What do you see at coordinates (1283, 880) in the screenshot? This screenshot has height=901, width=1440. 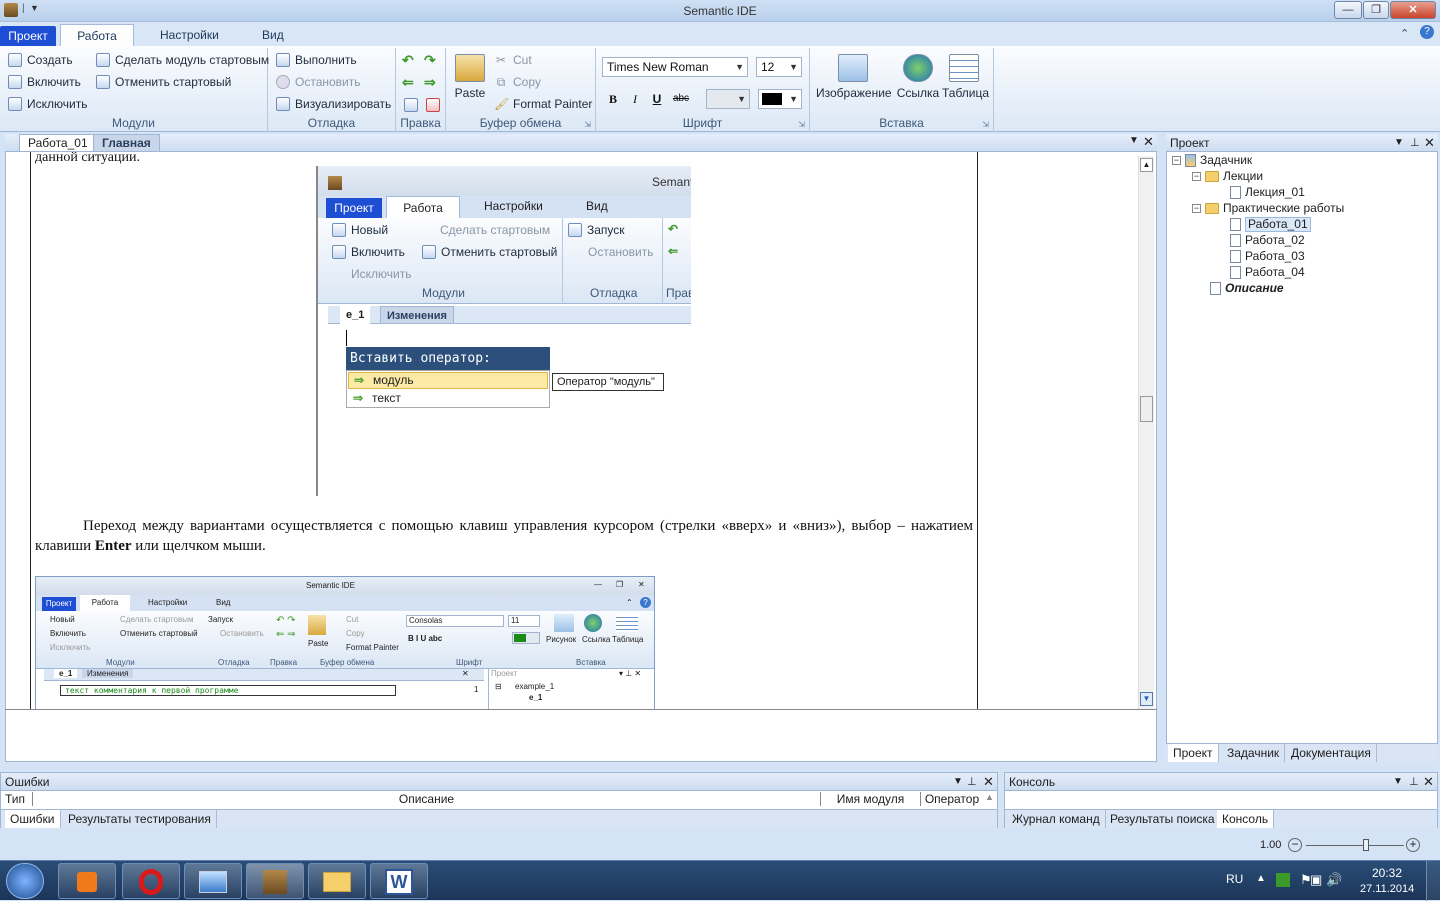 I see `tray-app-icon` at bounding box center [1283, 880].